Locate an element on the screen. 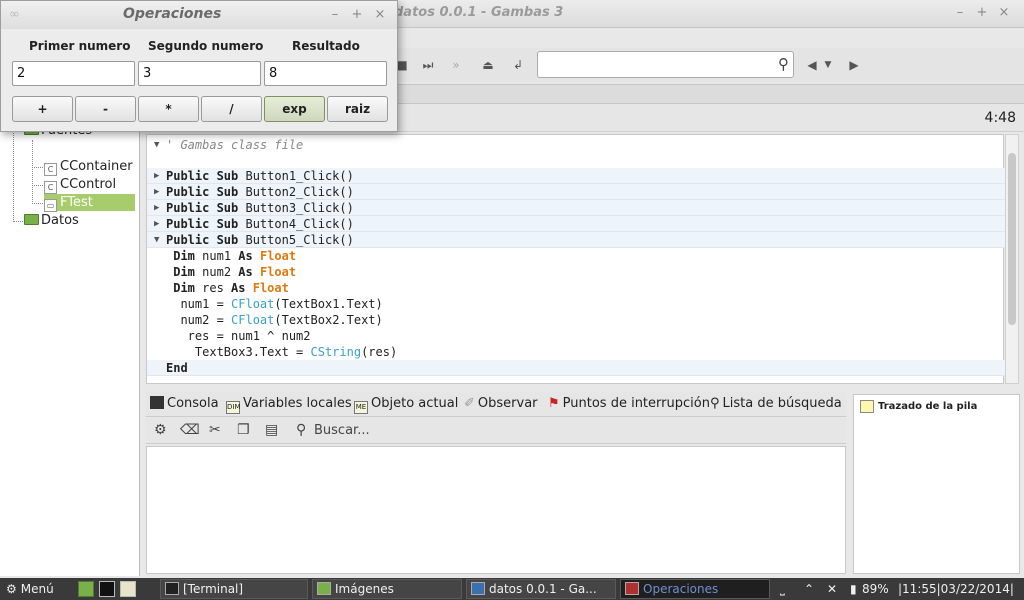 This screenshot has height=600, width=1024. tab-label: Lista de búsqueda is located at coordinates (782, 403).